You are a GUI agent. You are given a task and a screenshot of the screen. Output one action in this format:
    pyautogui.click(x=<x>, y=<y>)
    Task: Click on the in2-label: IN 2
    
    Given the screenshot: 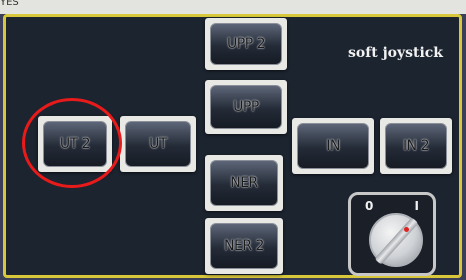 What is the action you would take?
    pyautogui.click(x=416, y=146)
    